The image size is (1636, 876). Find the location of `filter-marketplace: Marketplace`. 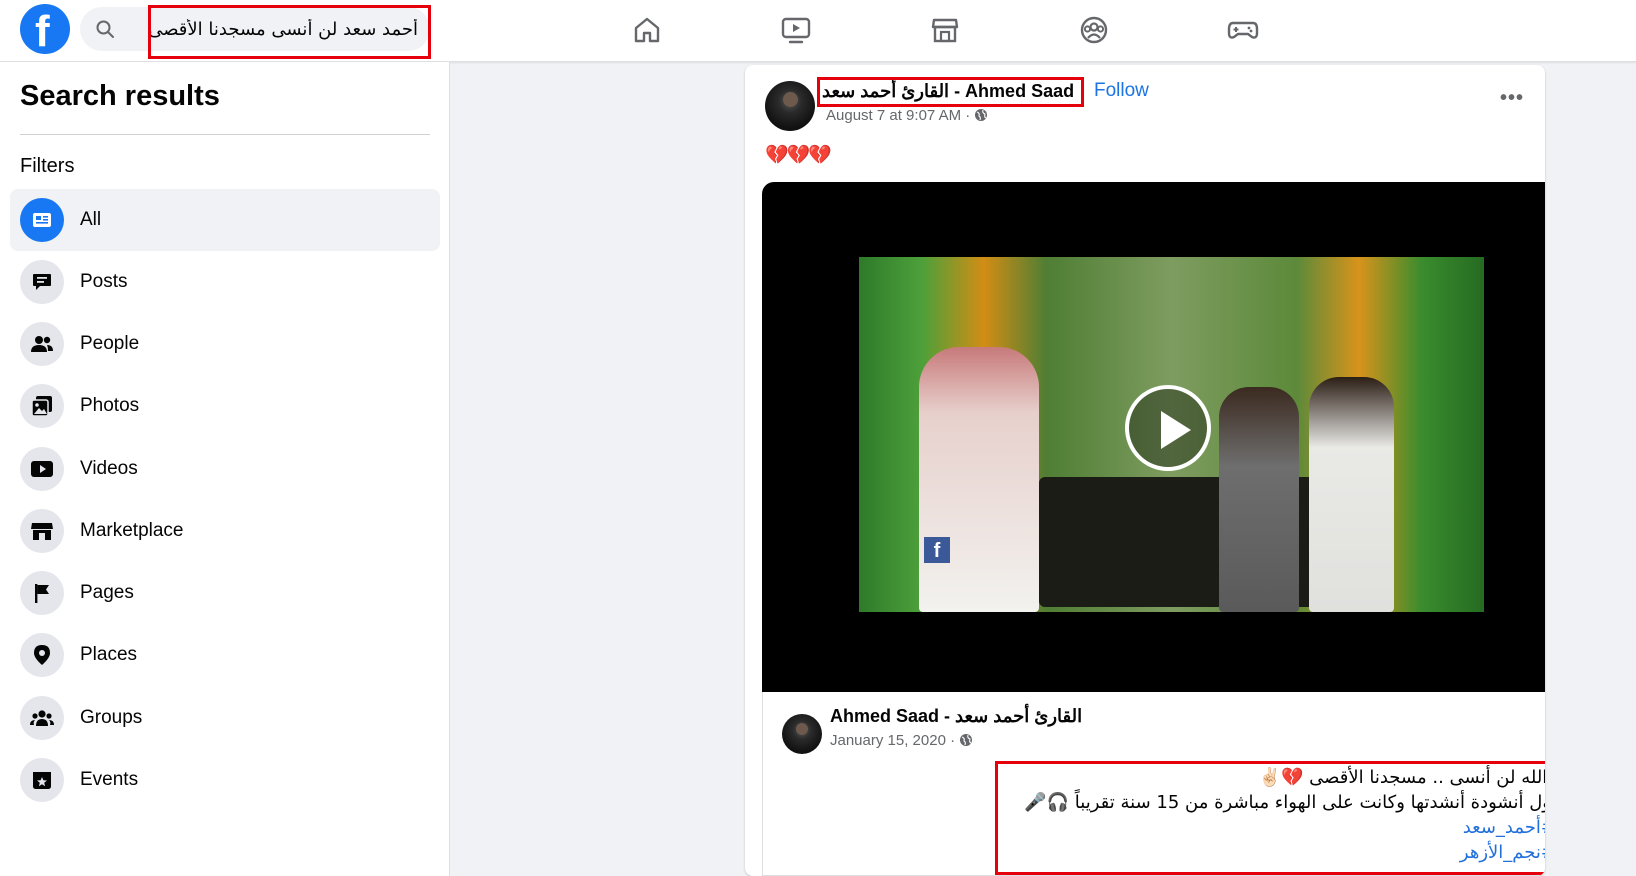

filter-marketplace: Marketplace is located at coordinates (225, 531).